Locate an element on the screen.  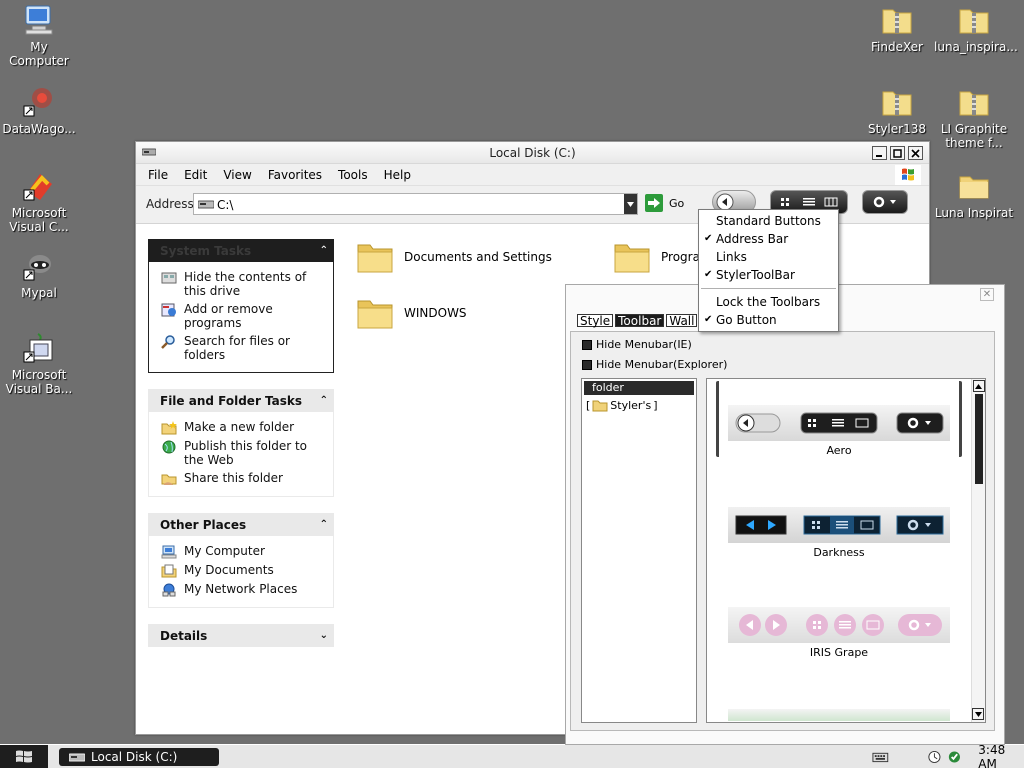
desktop-icon-label: Mypal is located at coordinates (39, 293).